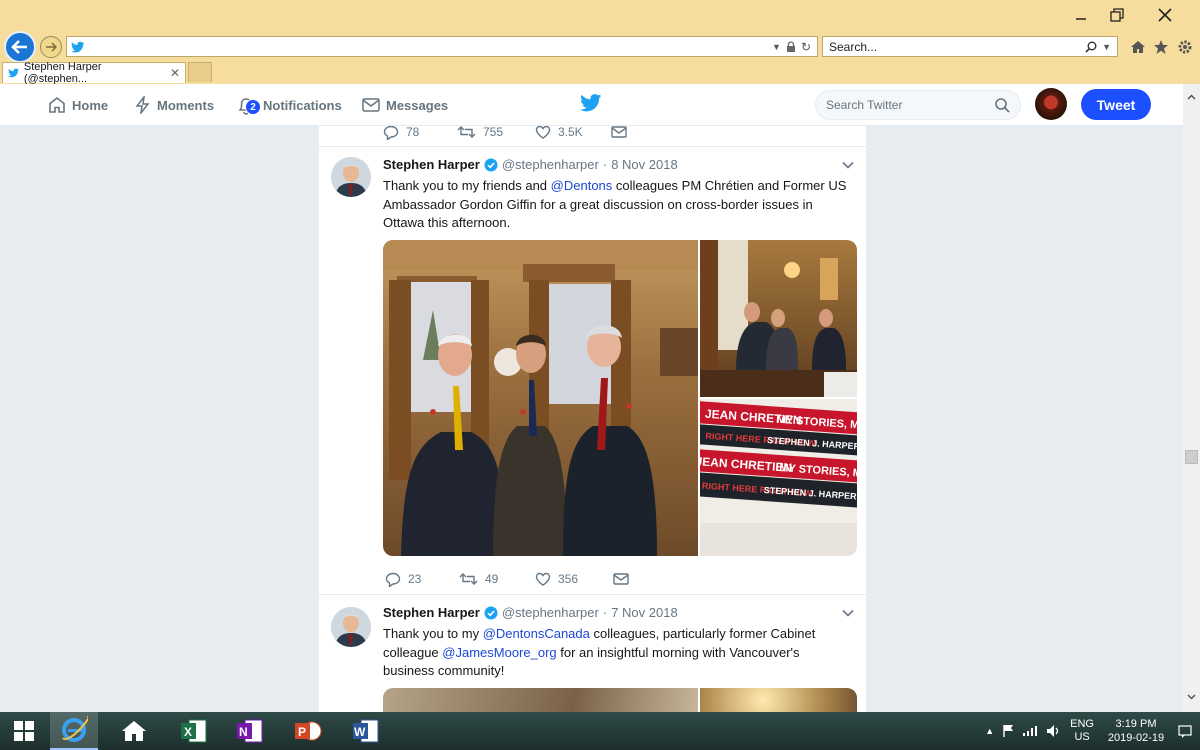 The width and height of the screenshot is (1200, 750). Describe the element at coordinates (200, 72) in the screenshot. I see `new-tab-button` at that location.